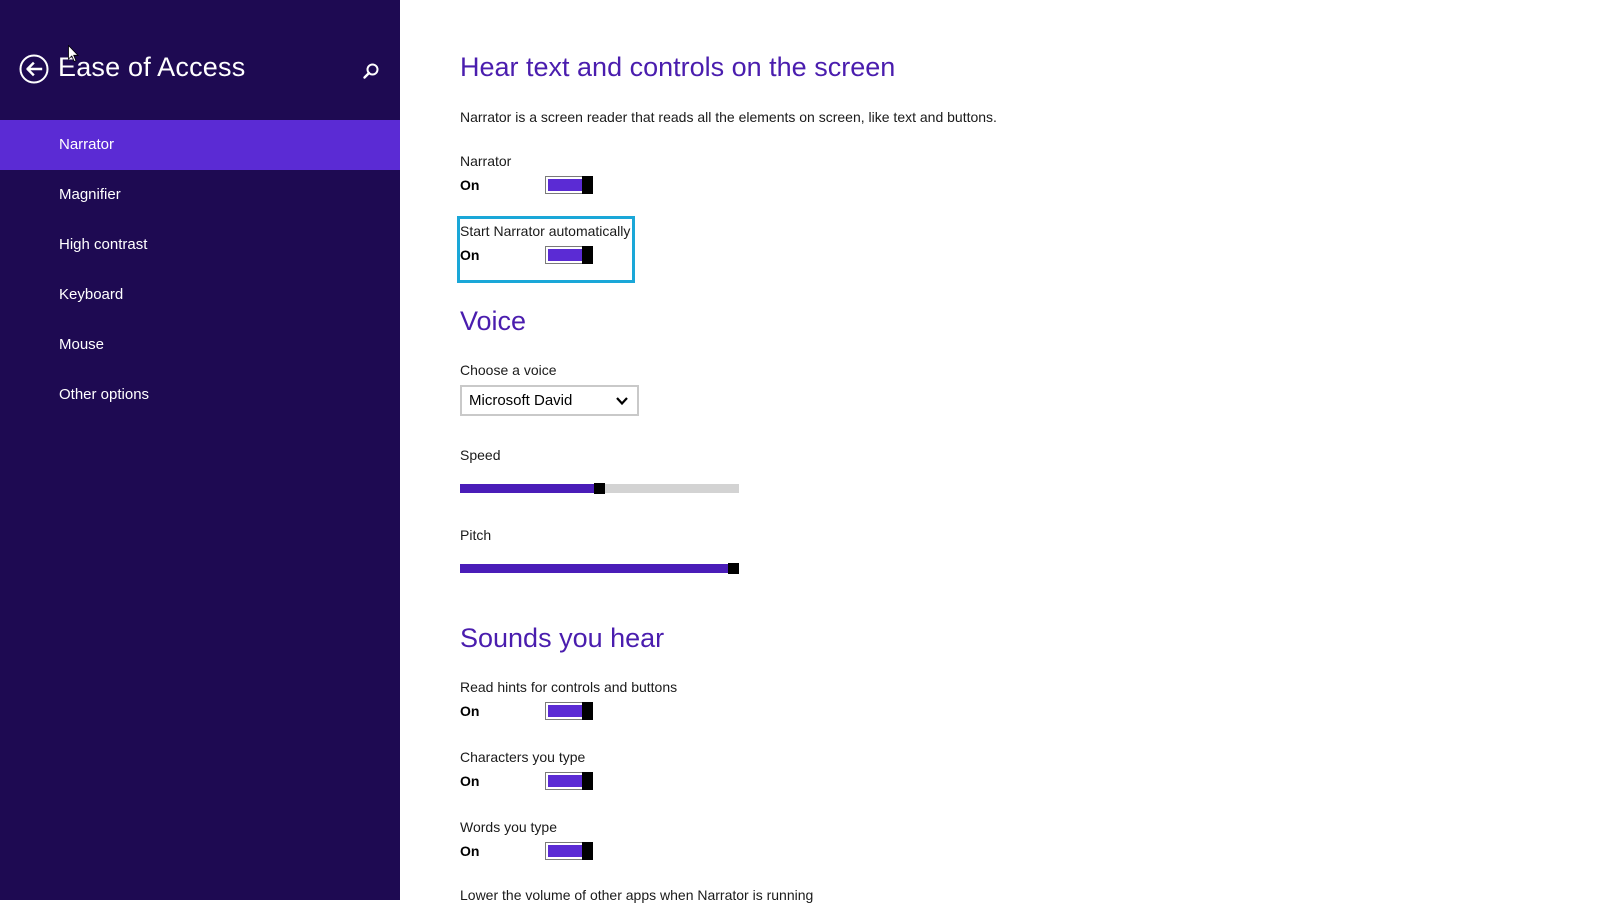 The width and height of the screenshot is (1600, 903). What do you see at coordinates (569, 851) in the screenshot?
I see `words-you-type-toggle` at bounding box center [569, 851].